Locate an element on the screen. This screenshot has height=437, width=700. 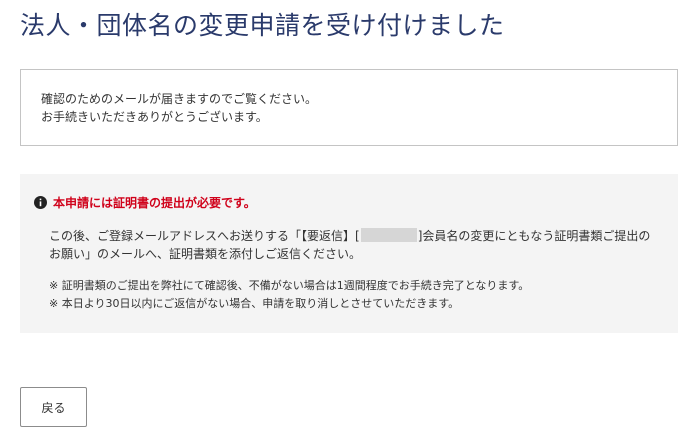
page-title: 法人・団体名の変更申請を受け付けました is located at coordinates (262, 25).